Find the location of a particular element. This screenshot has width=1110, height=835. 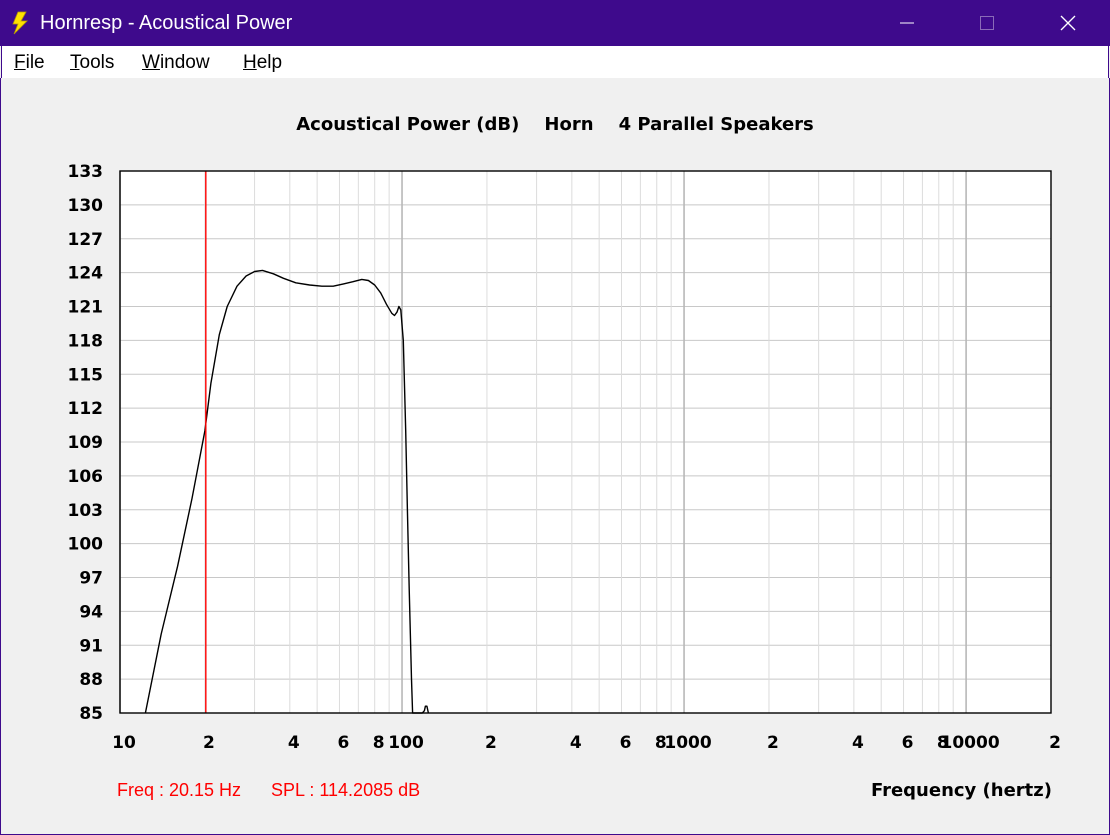

y-tick-label: 133 is located at coordinates (86, 172).